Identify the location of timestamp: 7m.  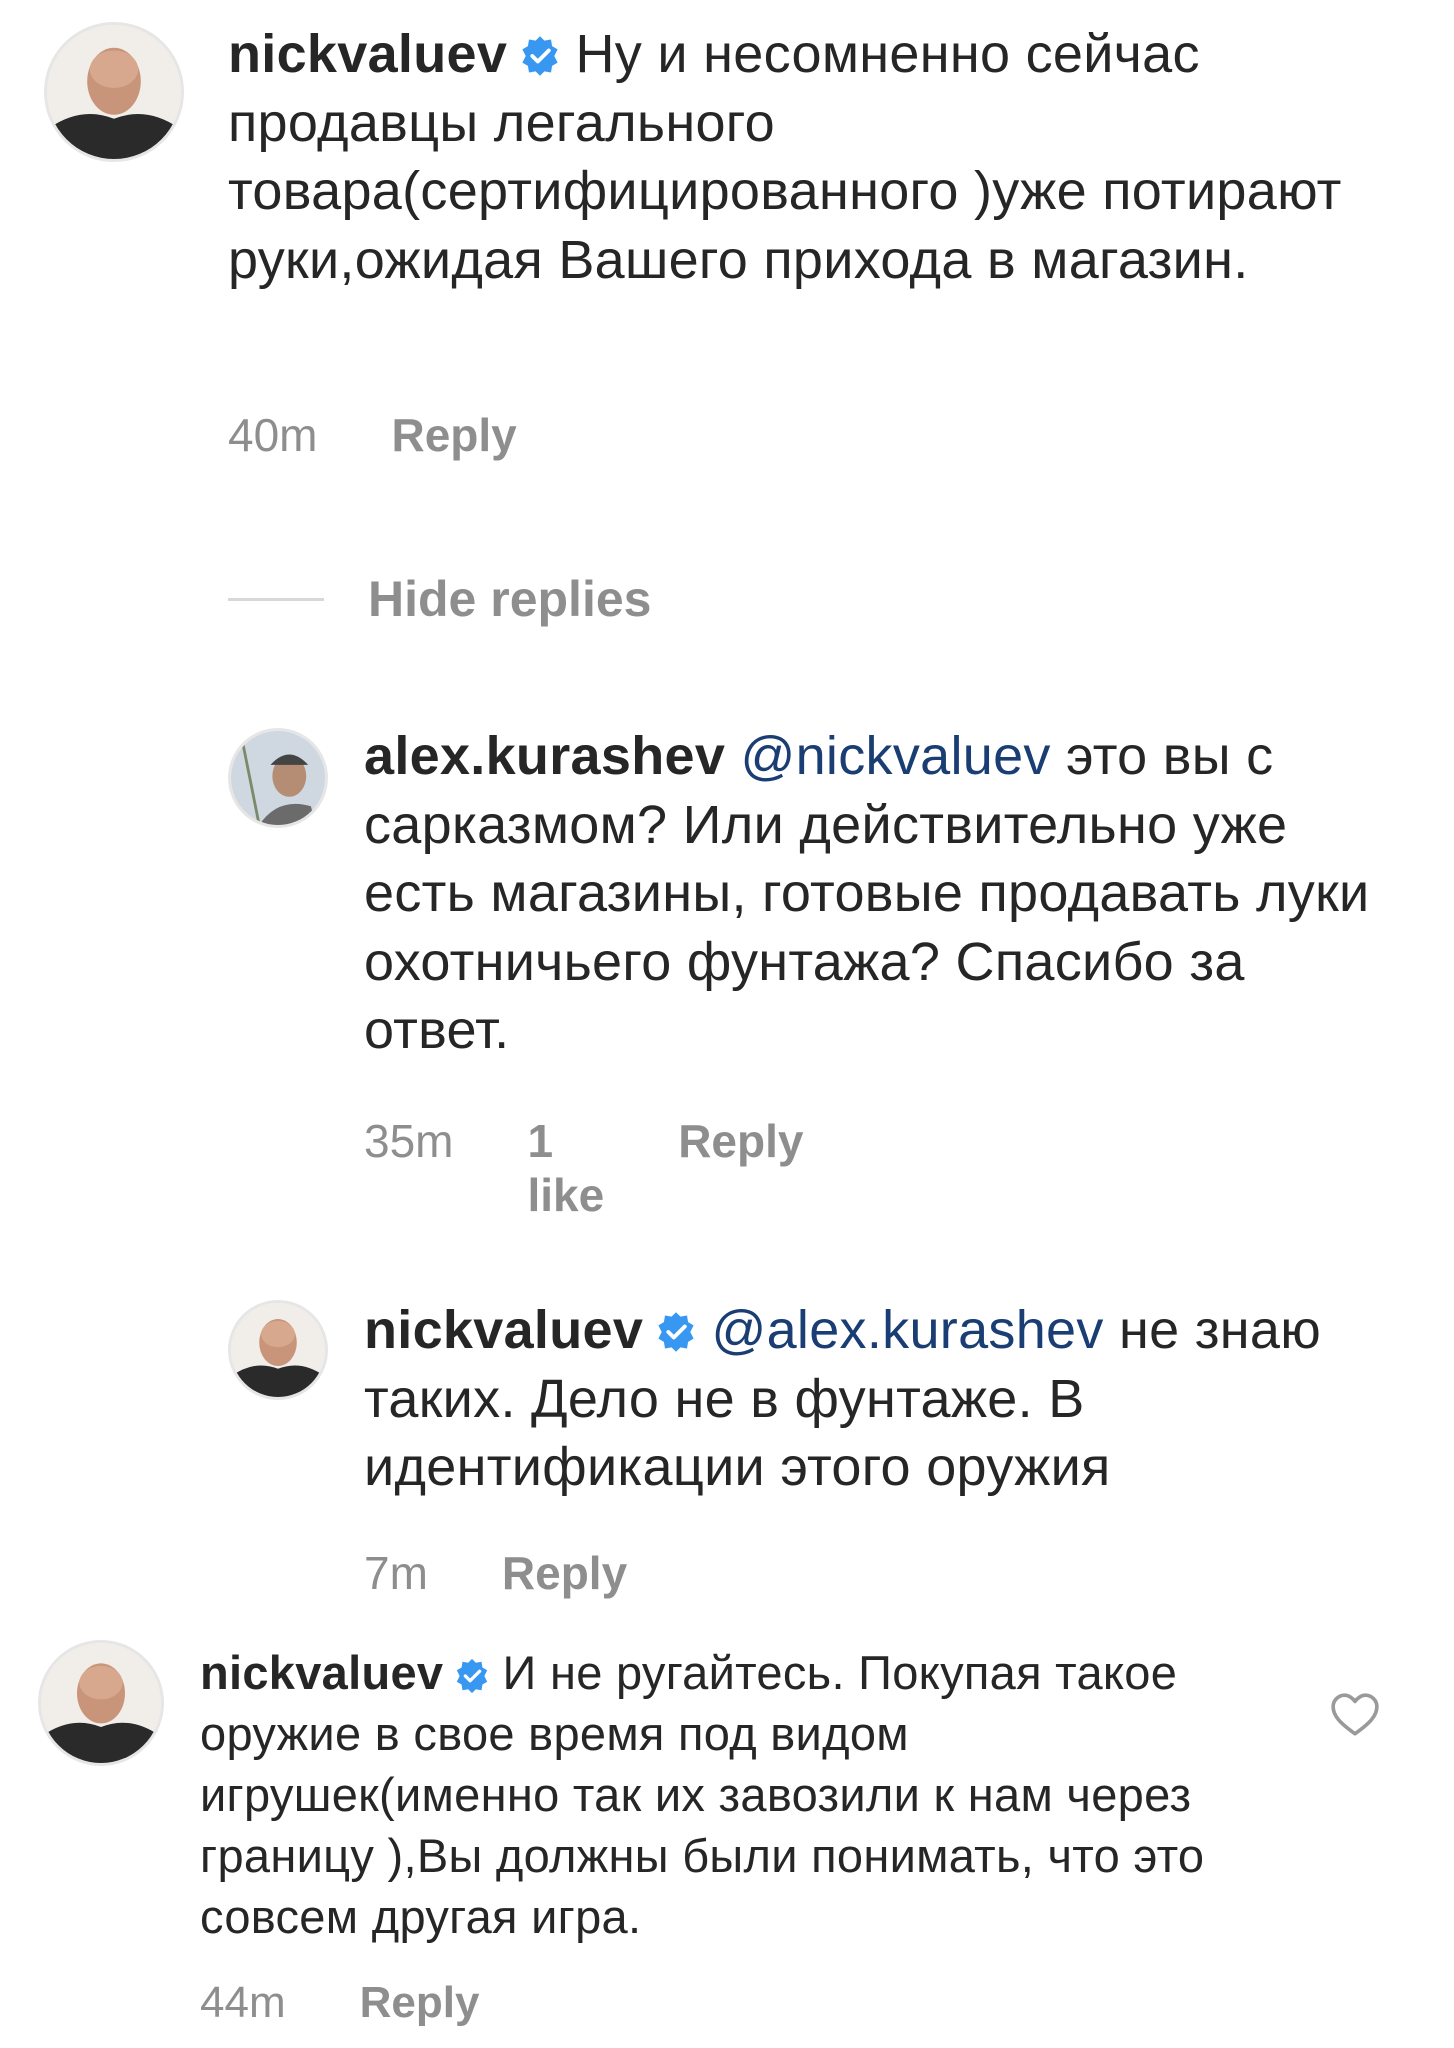
(396, 1573).